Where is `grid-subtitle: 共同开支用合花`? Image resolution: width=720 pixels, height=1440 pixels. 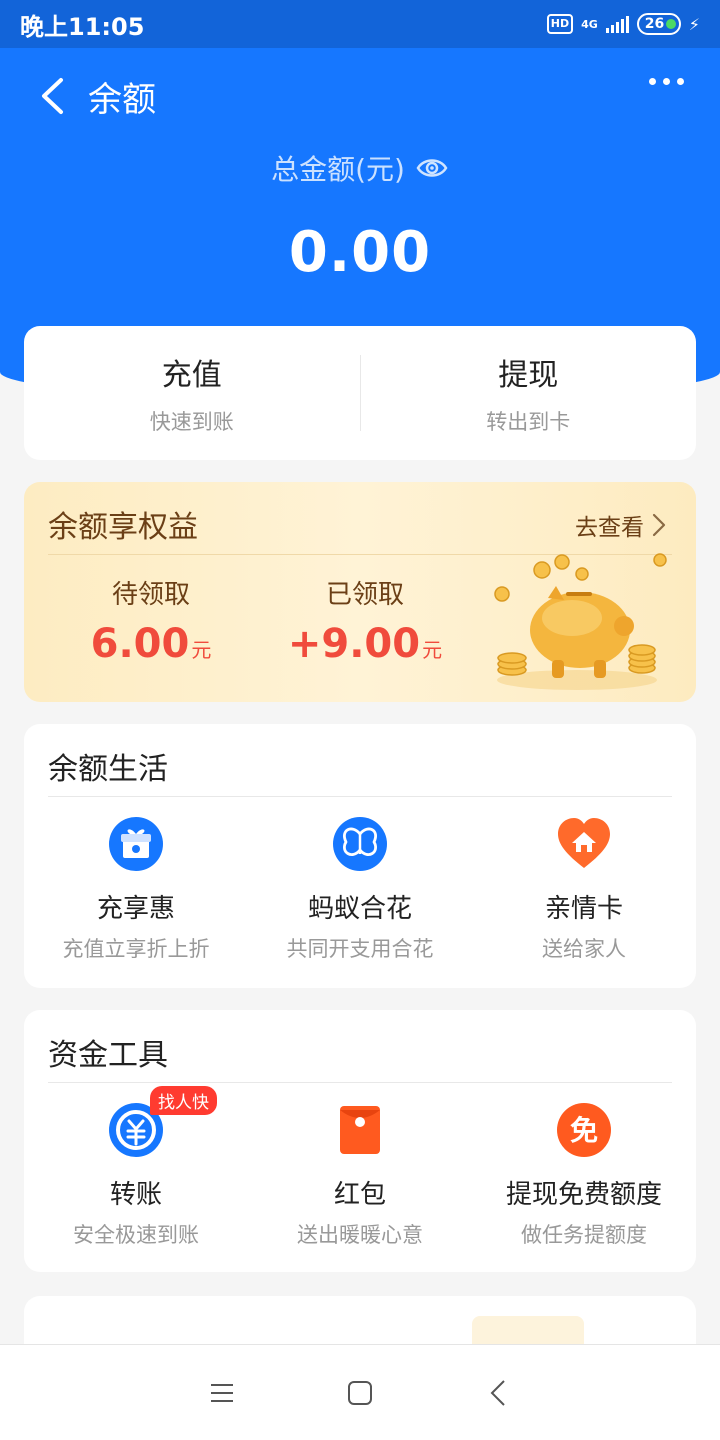 grid-subtitle: 共同开支用合花 is located at coordinates (360, 949).